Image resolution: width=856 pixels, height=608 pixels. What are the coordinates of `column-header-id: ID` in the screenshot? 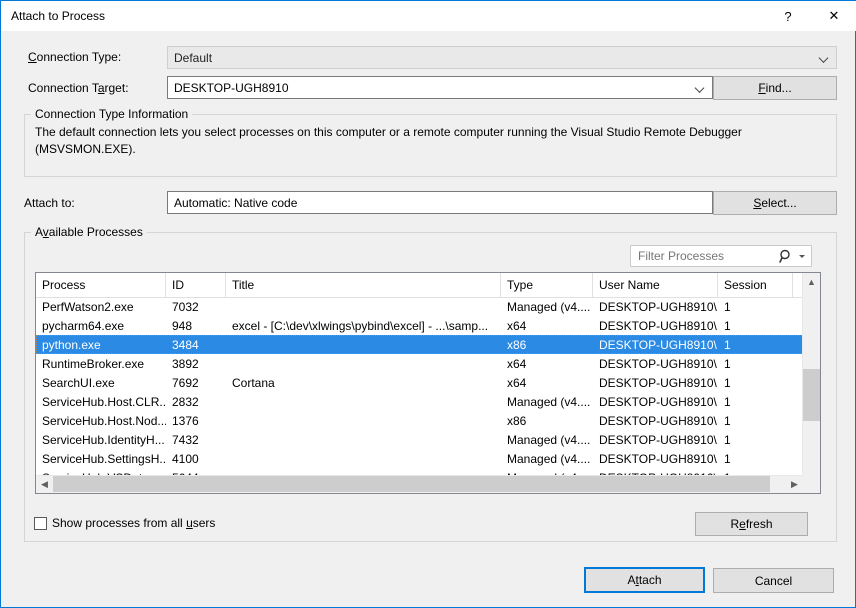 It's located at (196, 285).